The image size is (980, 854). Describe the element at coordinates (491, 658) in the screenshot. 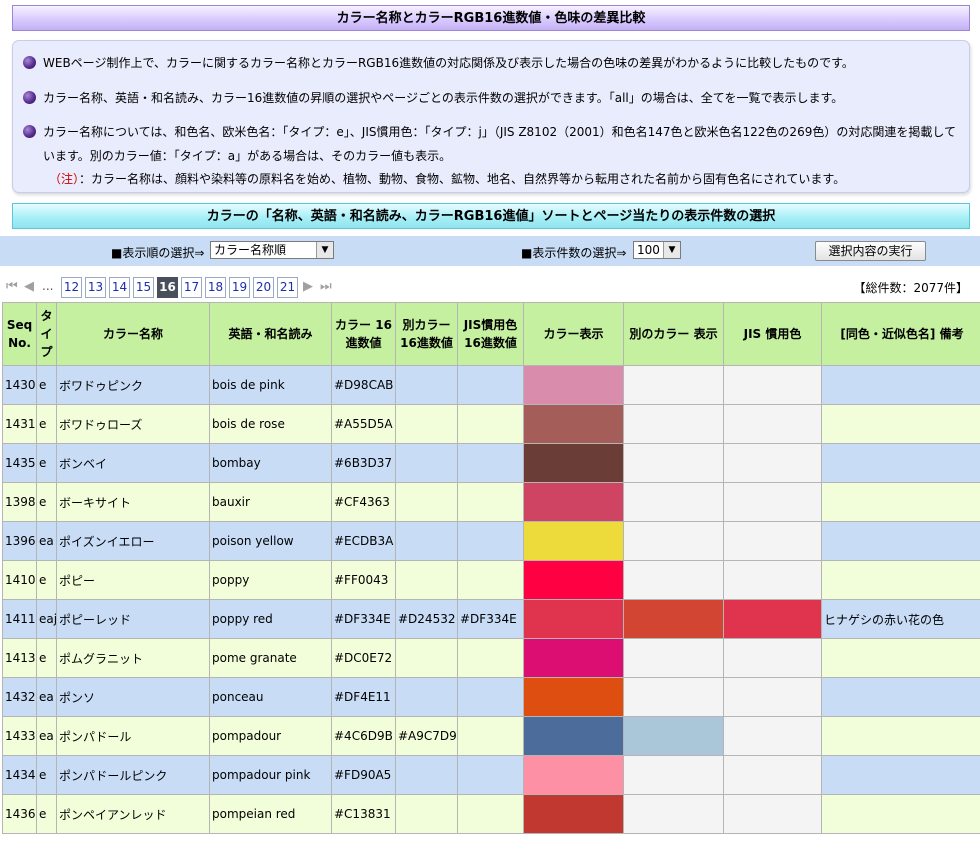

I see `table-row: 1413 e ポムグラニット pome granate #DC0E72` at that location.